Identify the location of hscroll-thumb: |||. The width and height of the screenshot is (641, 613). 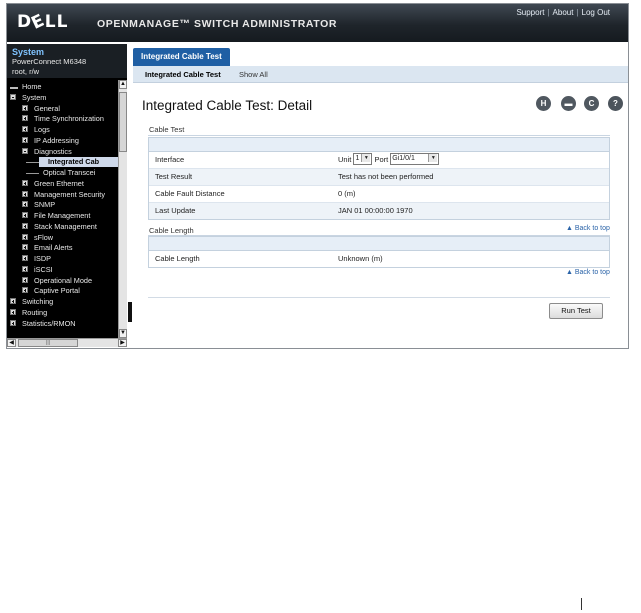
(48, 343).